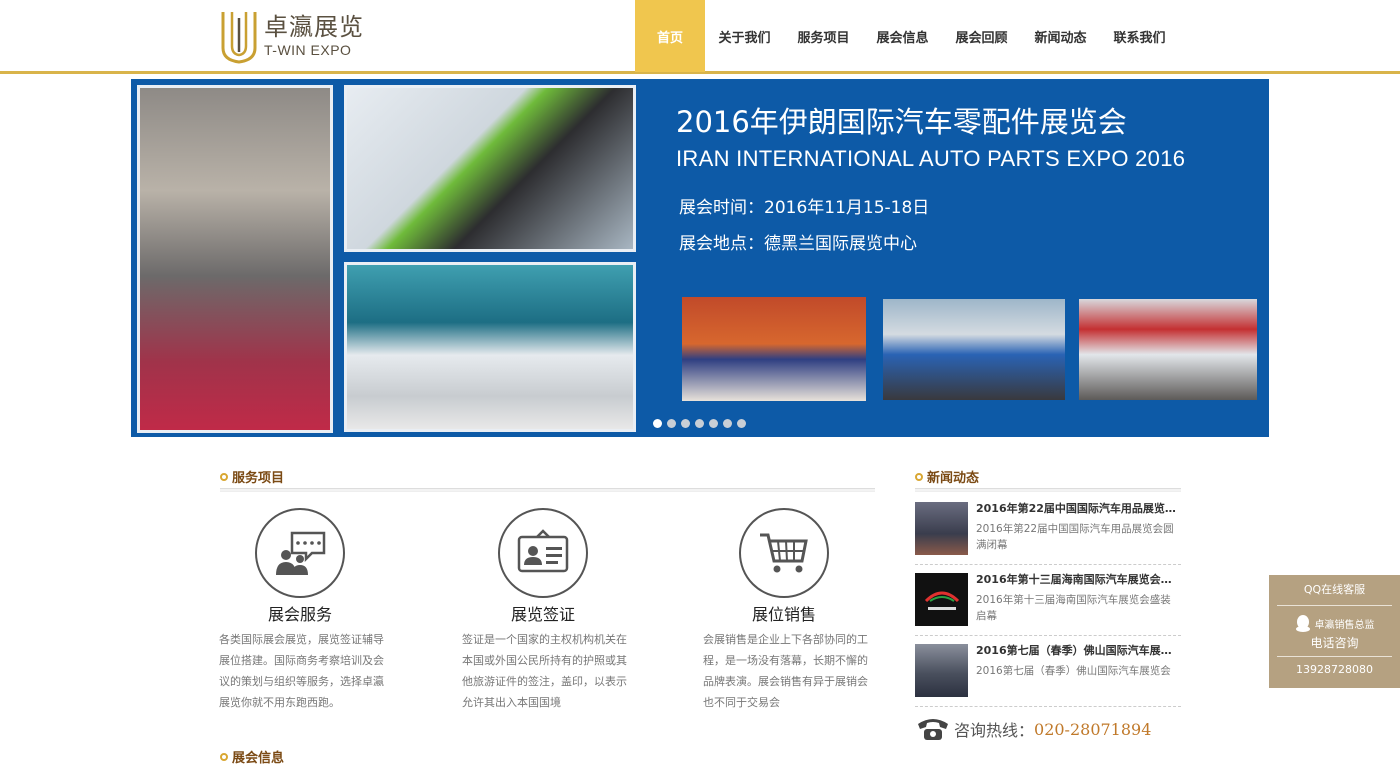 Image resolution: width=1400 pixels, height=768 pixels. Describe the element at coordinates (902, 36) in the screenshot. I see `nav-expo-info: 展会信息` at that location.